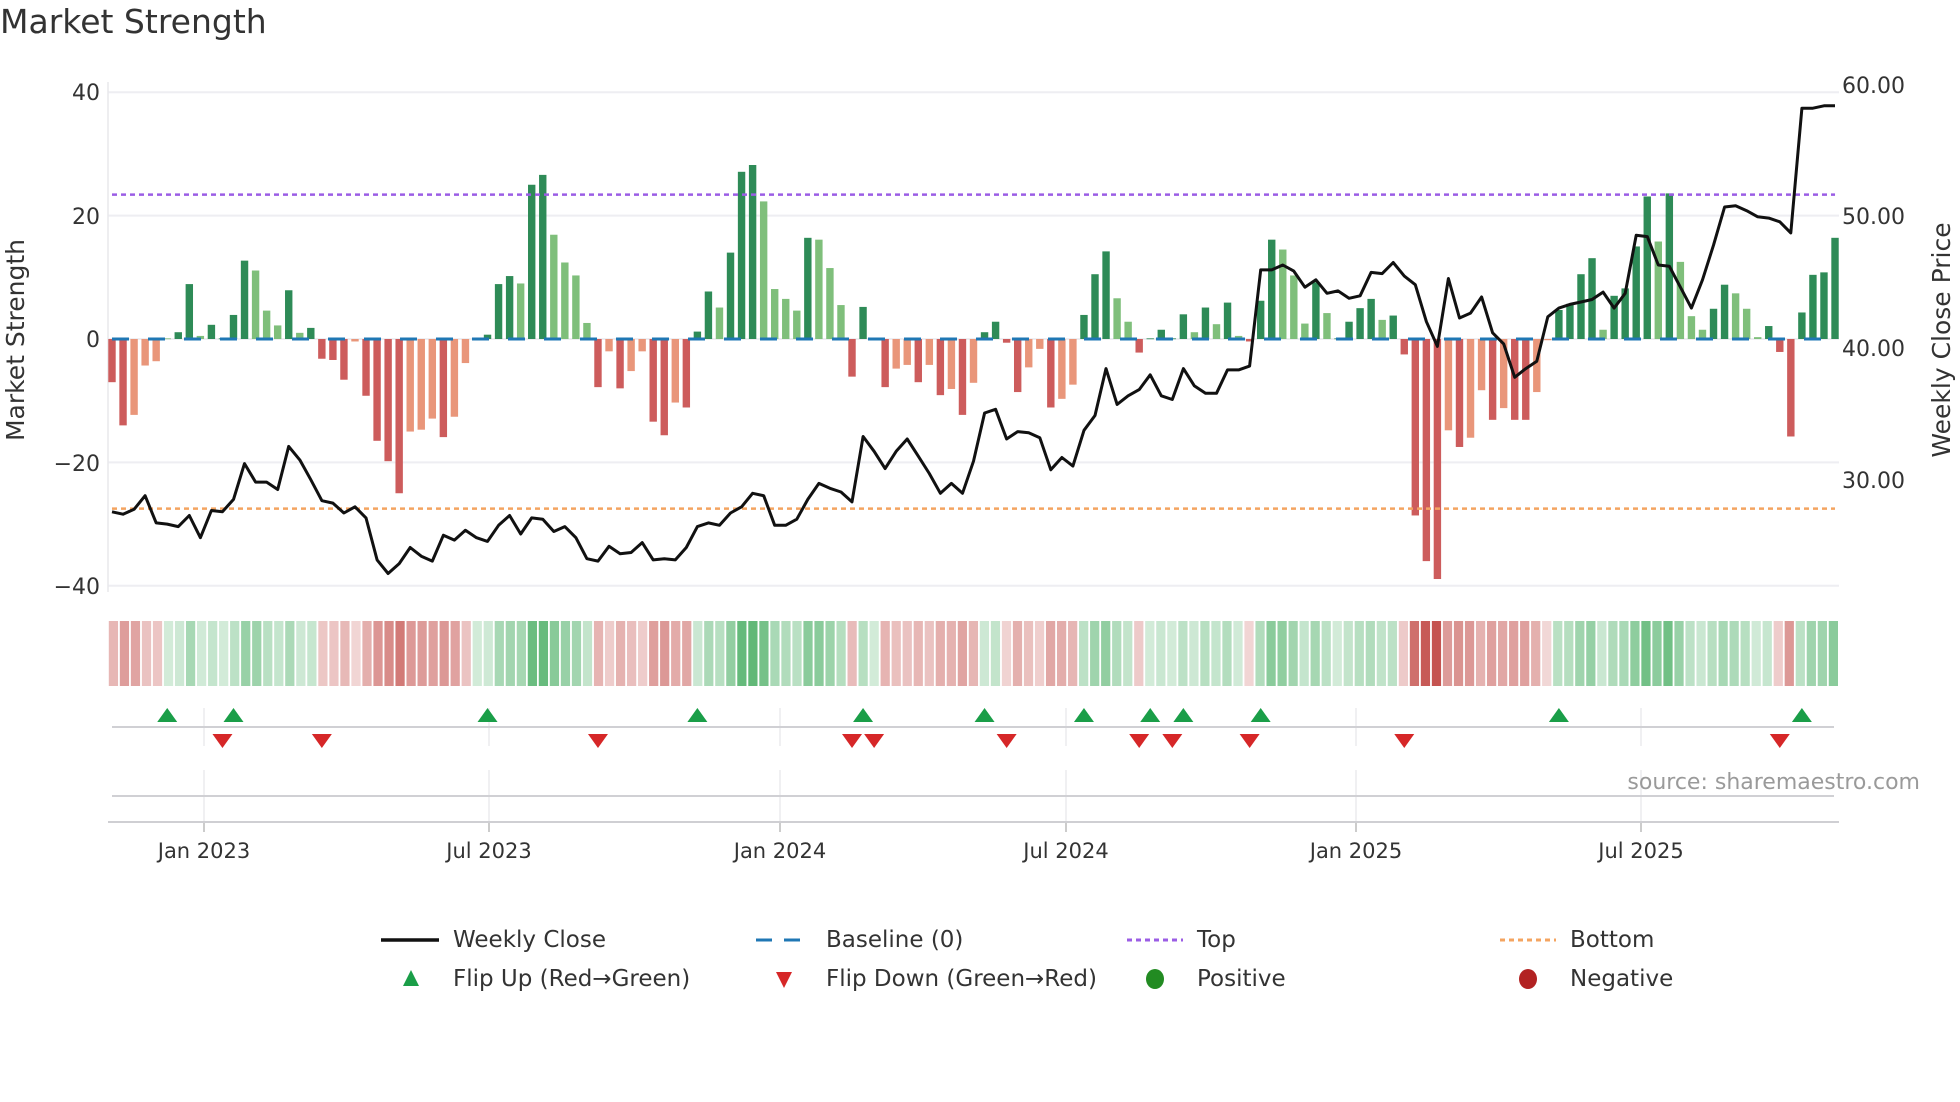 The height and width of the screenshot is (1102, 1960). Describe the element at coordinates (1873, 349) in the screenshot. I see `y2-tick-label: 40.00` at that location.